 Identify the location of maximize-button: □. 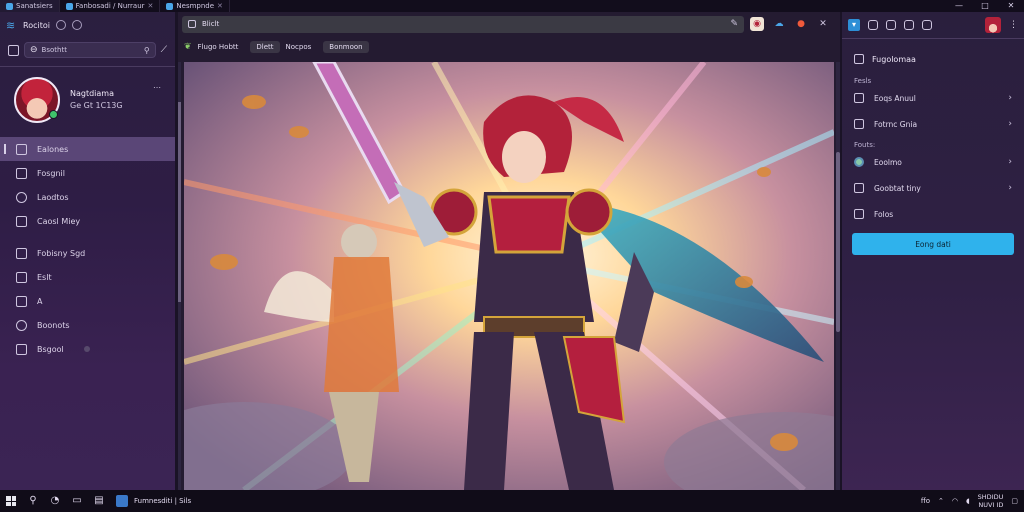
(985, 6).